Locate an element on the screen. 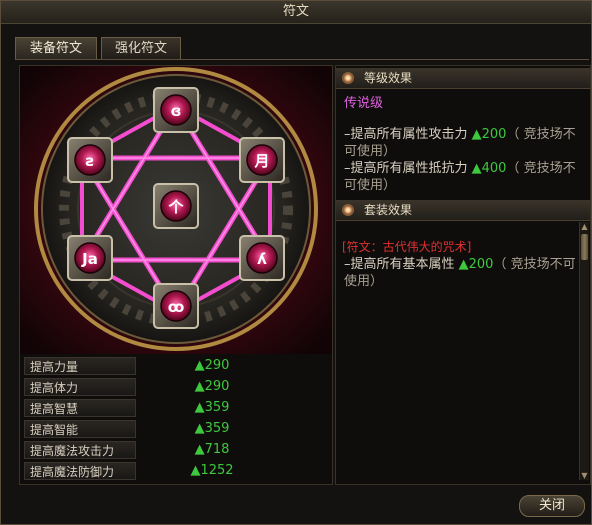 The height and width of the screenshot is (525, 592). rune-slot-lower-left: Ja is located at coordinates (90, 258).